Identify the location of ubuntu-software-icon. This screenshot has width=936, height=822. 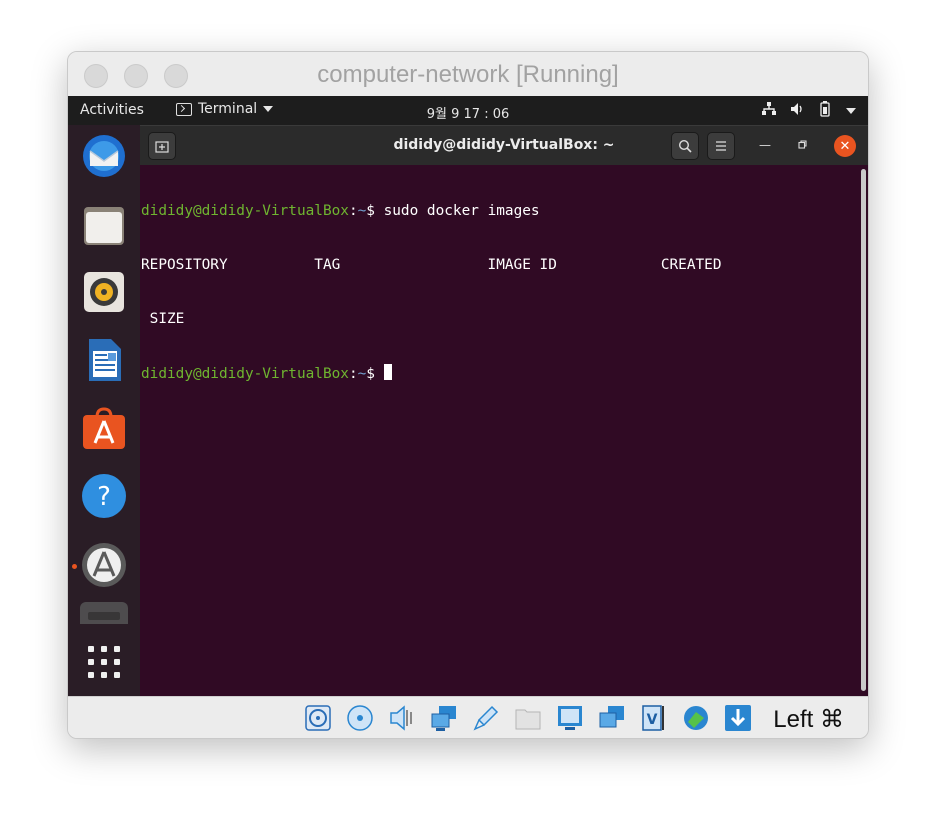
(104, 428).